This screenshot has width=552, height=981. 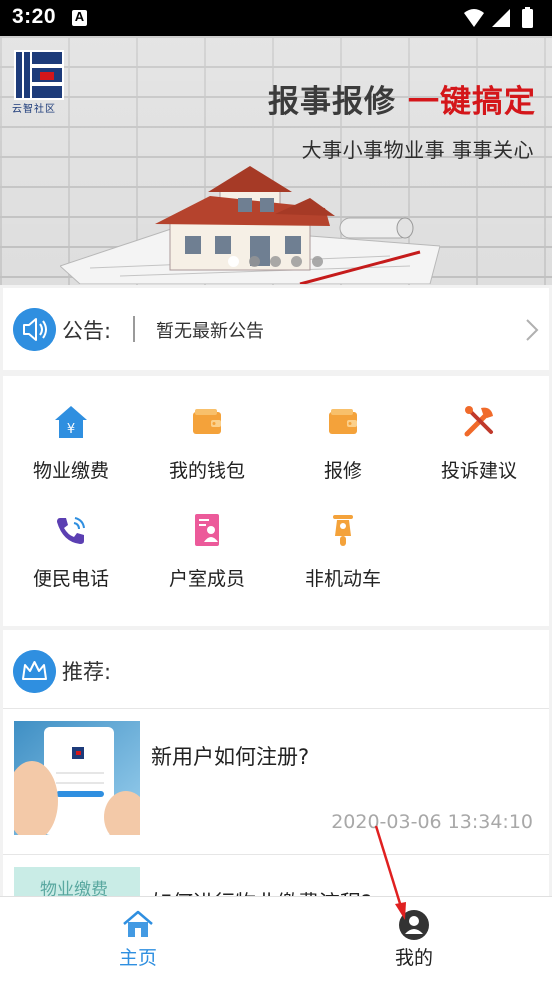 What do you see at coordinates (210, 331) in the screenshot?
I see `notice-text: 暂无最新公告` at bounding box center [210, 331].